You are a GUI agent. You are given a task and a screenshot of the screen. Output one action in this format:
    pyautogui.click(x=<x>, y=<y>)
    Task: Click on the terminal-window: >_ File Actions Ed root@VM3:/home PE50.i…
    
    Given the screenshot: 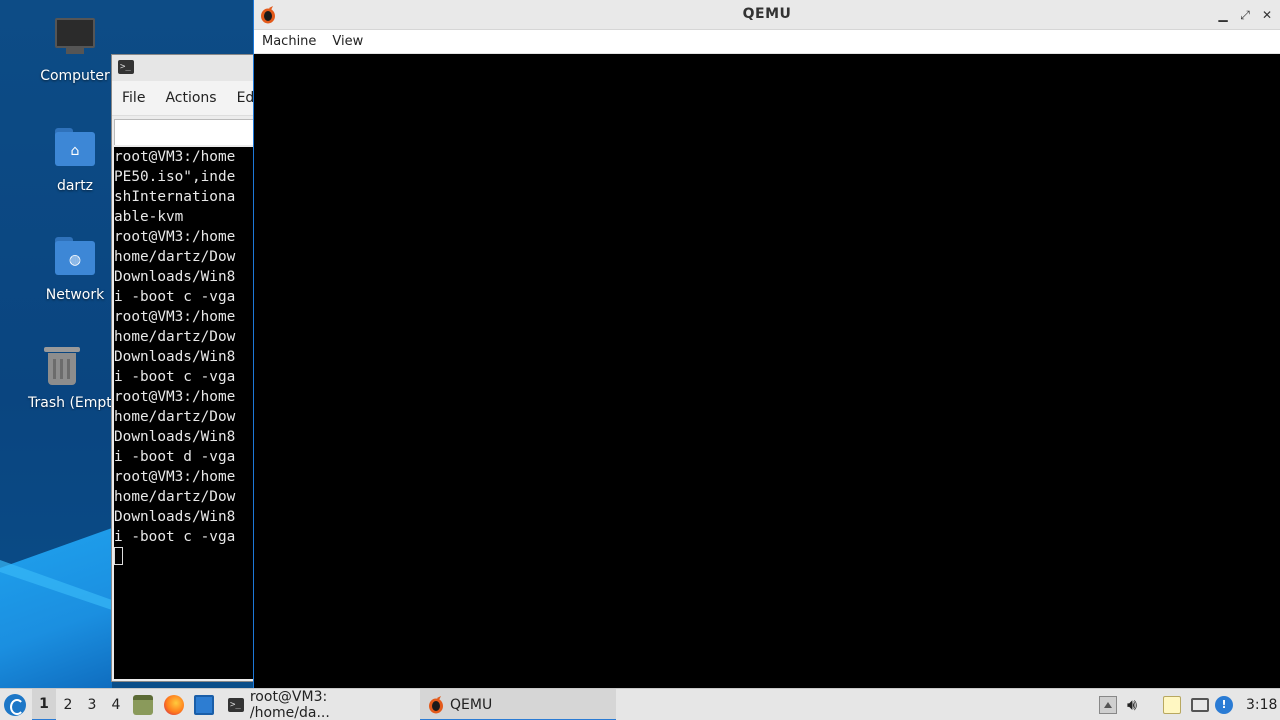 What is the action you would take?
    pyautogui.click(x=191, y=368)
    